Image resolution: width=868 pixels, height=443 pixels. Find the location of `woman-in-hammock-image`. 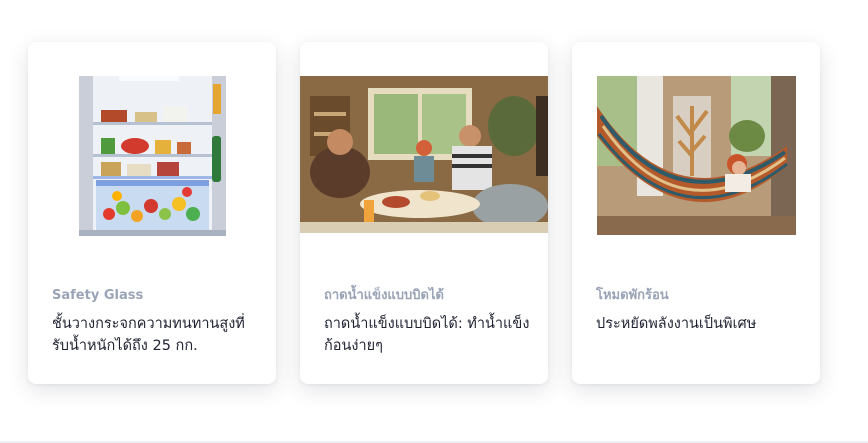

woman-in-hammock-image is located at coordinates (696, 155).